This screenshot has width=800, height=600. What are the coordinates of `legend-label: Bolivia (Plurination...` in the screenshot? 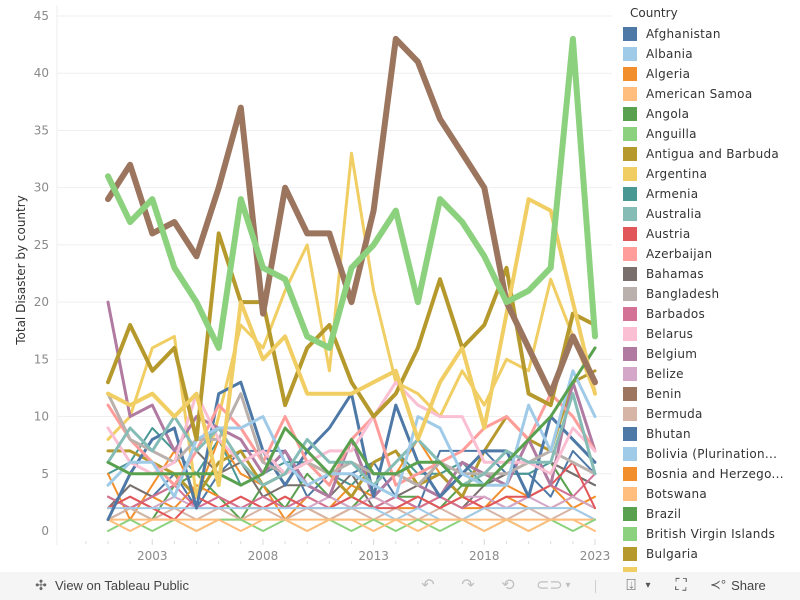 It's located at (712, 454).